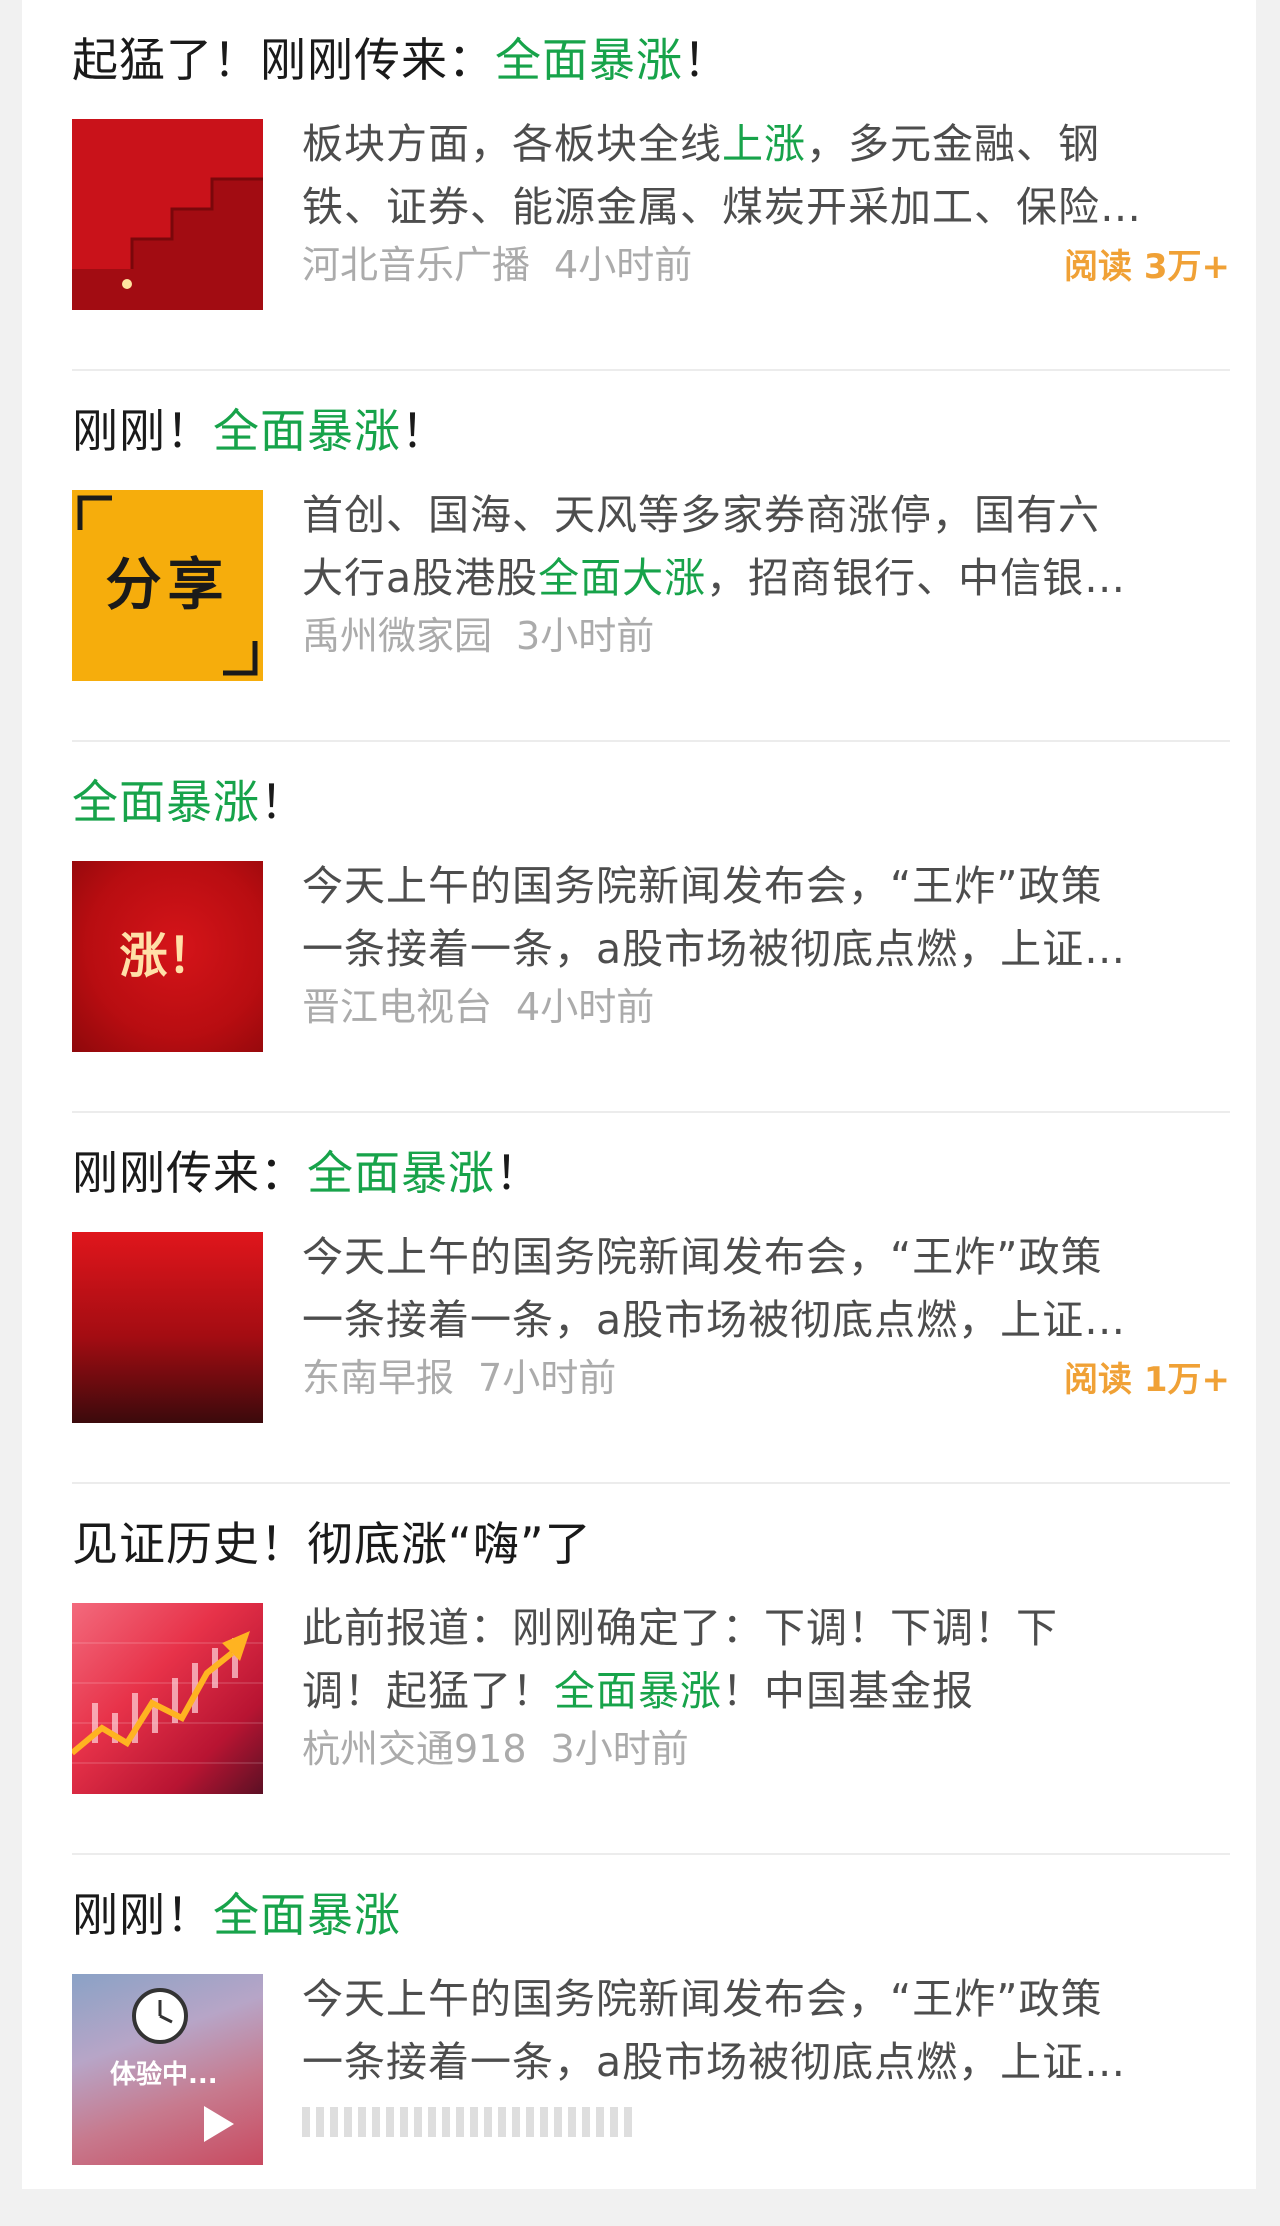 This screenshot has height=2226, width=1280. I want to click on article-meta: 东南早报 7小时前, so click(459, 1378).